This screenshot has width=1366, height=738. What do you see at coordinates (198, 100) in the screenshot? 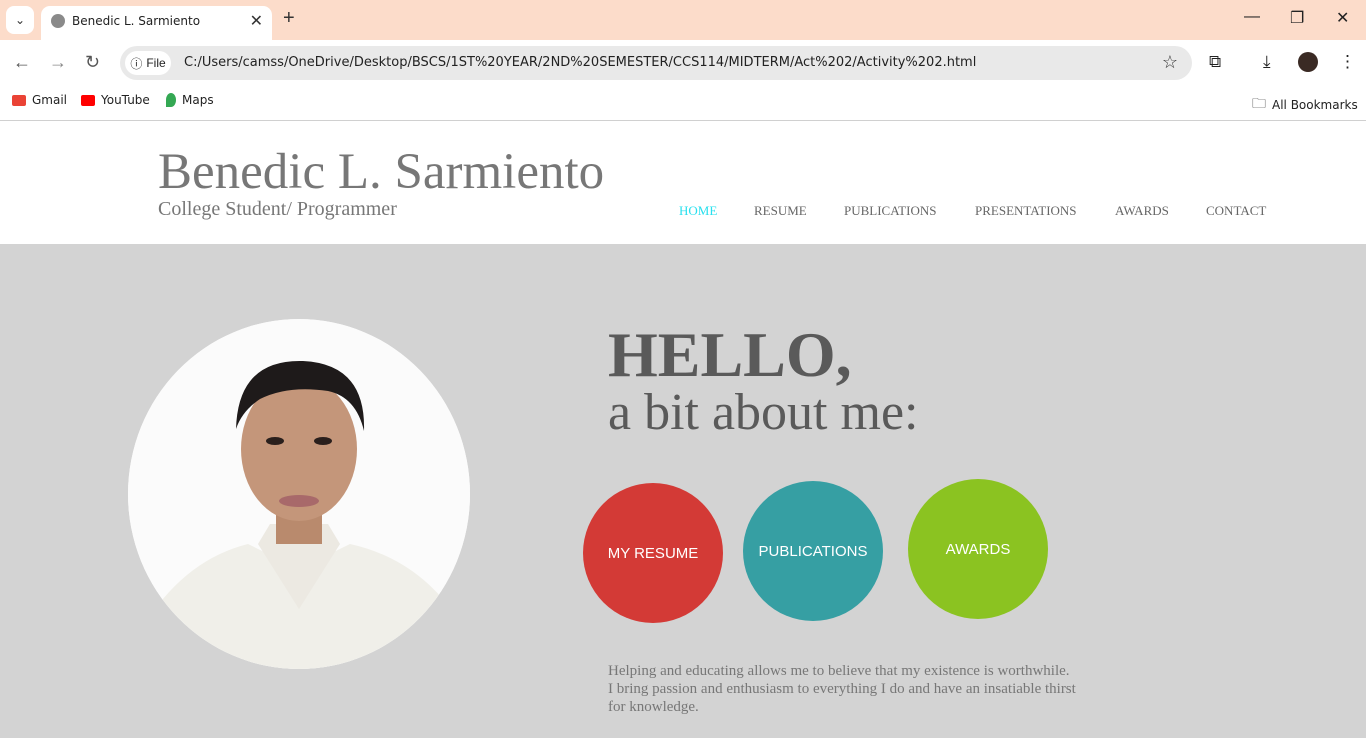
I see `bookmark-label: Maps` at bounding box center [198, 100].